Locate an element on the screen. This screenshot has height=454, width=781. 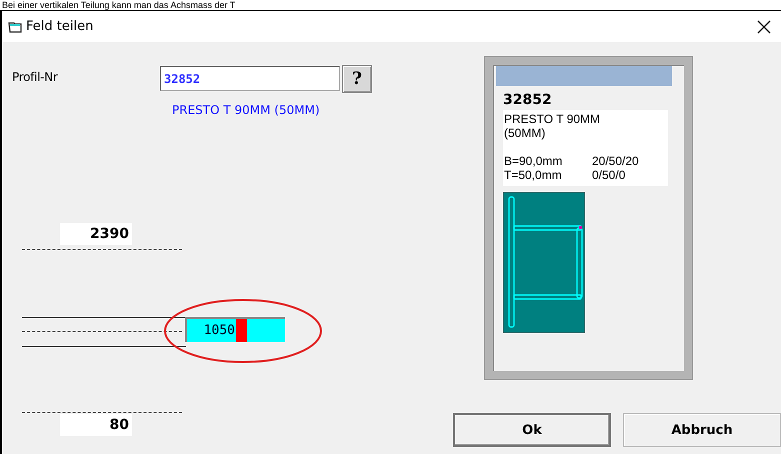
spec-division: 0/50/0 is located at coordinates (609, 175).